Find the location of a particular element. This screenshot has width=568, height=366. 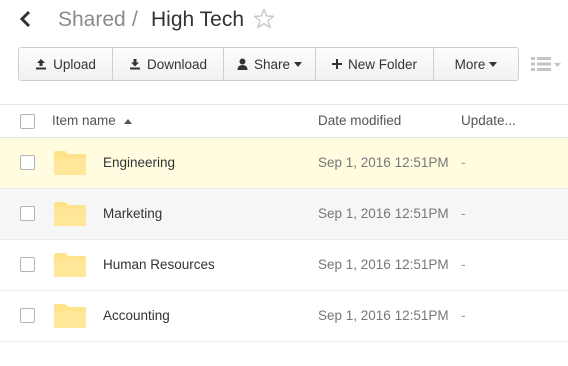

upload-label: Upload is located at coordinates (74, 64).